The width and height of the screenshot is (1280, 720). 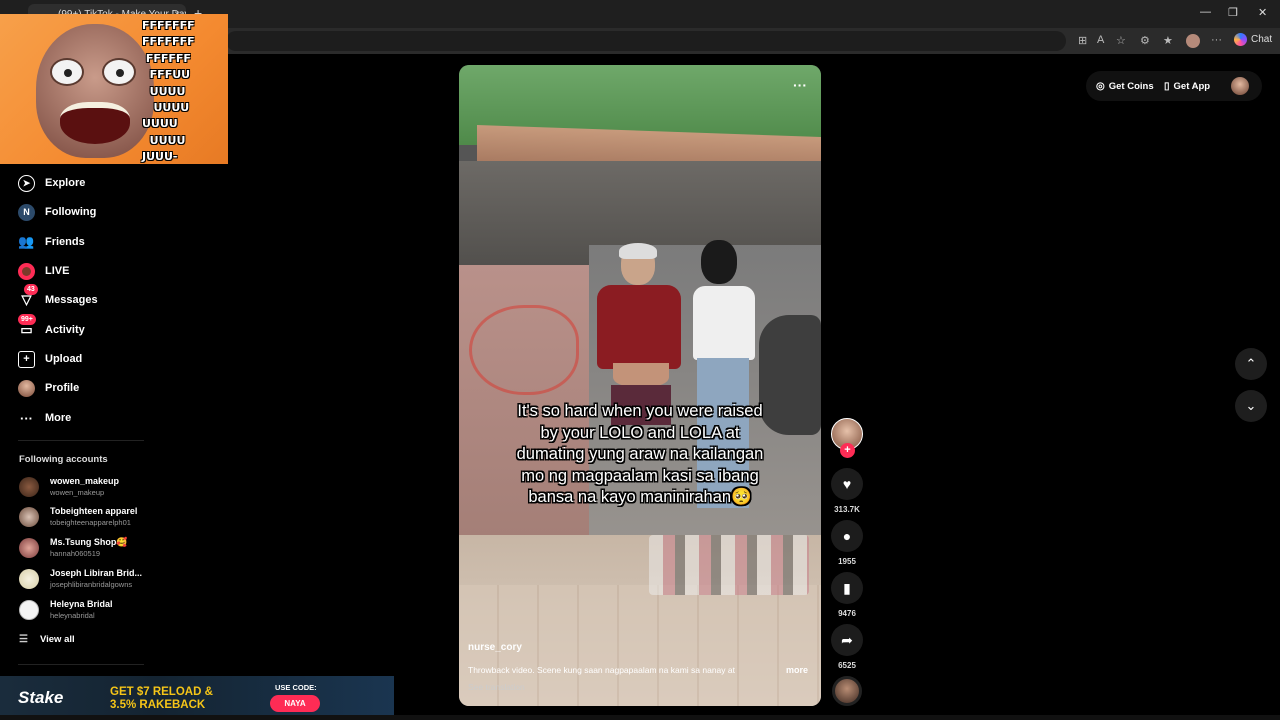 What do you see at coordinates (719, 262) in the screenshot?
I see `girl-head` at bounding box center [719, 262].